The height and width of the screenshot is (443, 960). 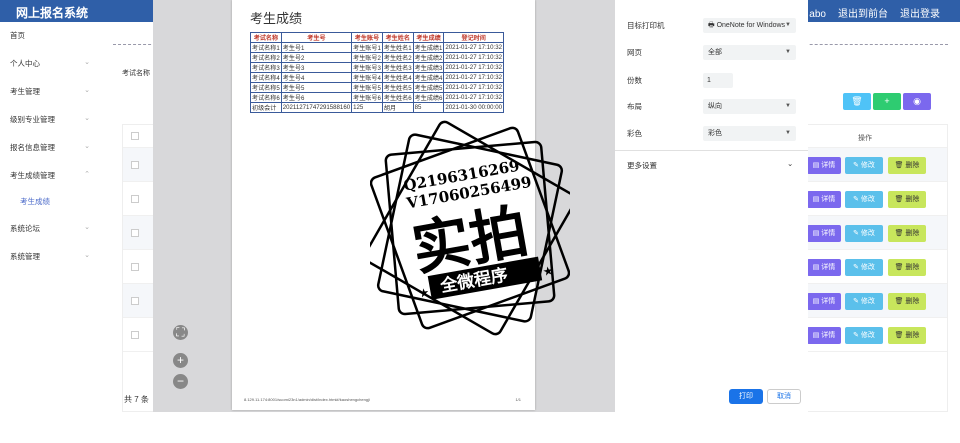 I want to click on fit-page-icon: ⛶, so click(x=180, y=332).